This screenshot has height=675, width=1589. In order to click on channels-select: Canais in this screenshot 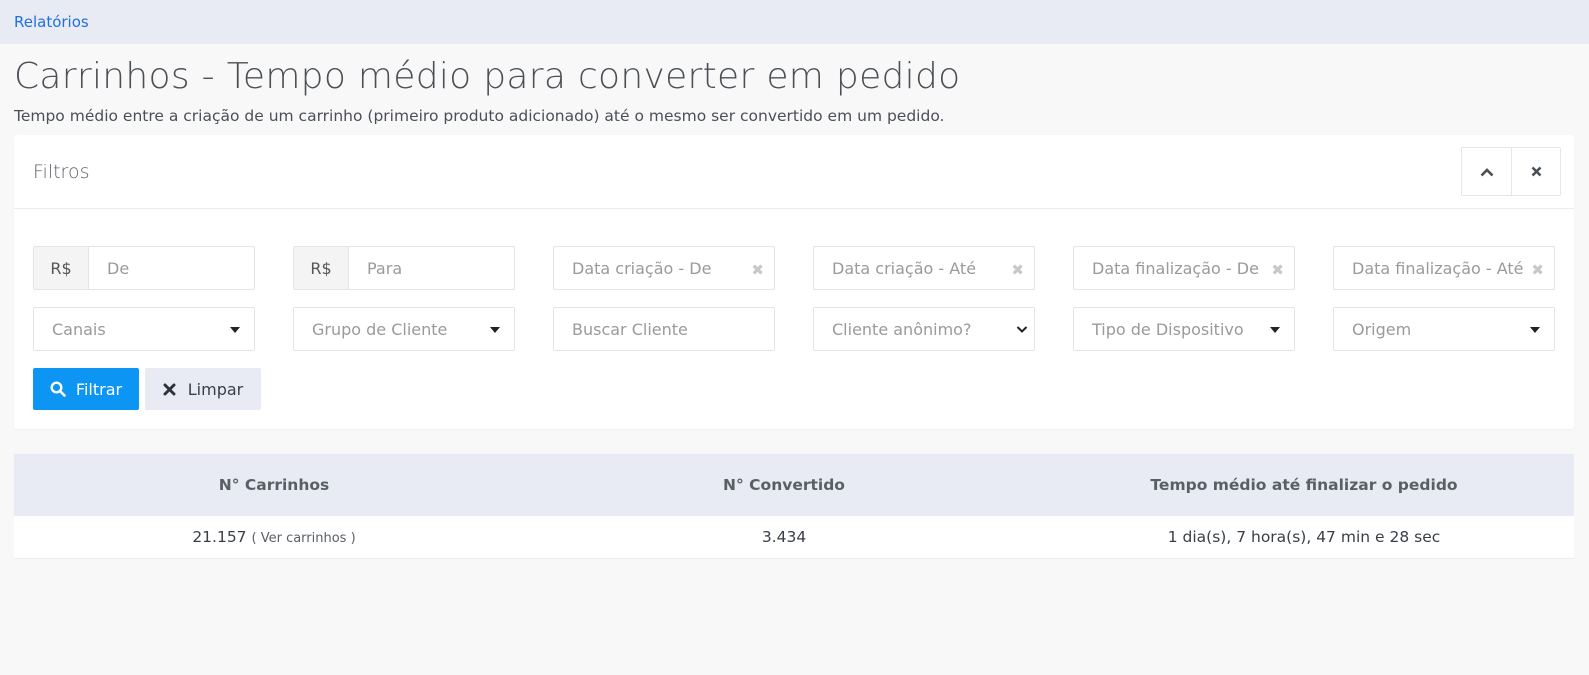, I will do `click(144, 329)`.